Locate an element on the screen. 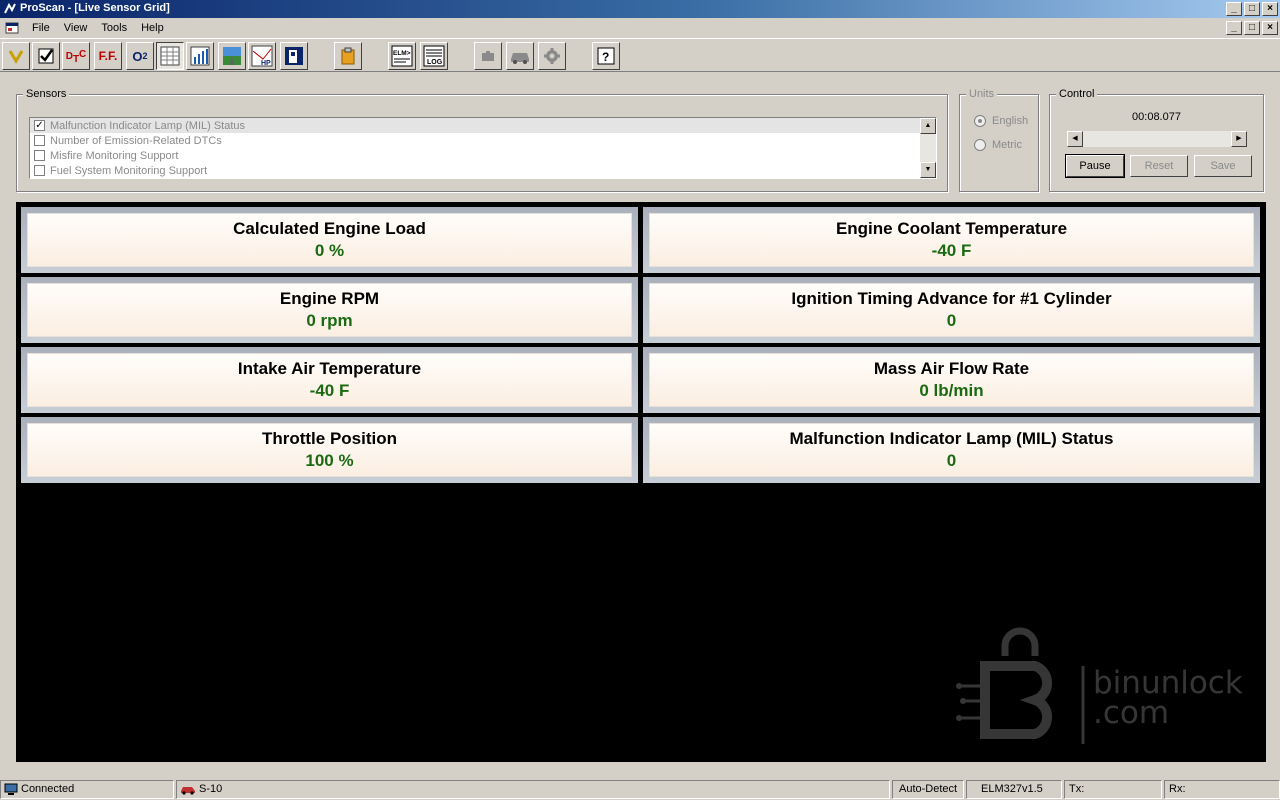 This screenshot has height=800, width=1280. tile-value: -40 F is located at coordinates (951, 250).